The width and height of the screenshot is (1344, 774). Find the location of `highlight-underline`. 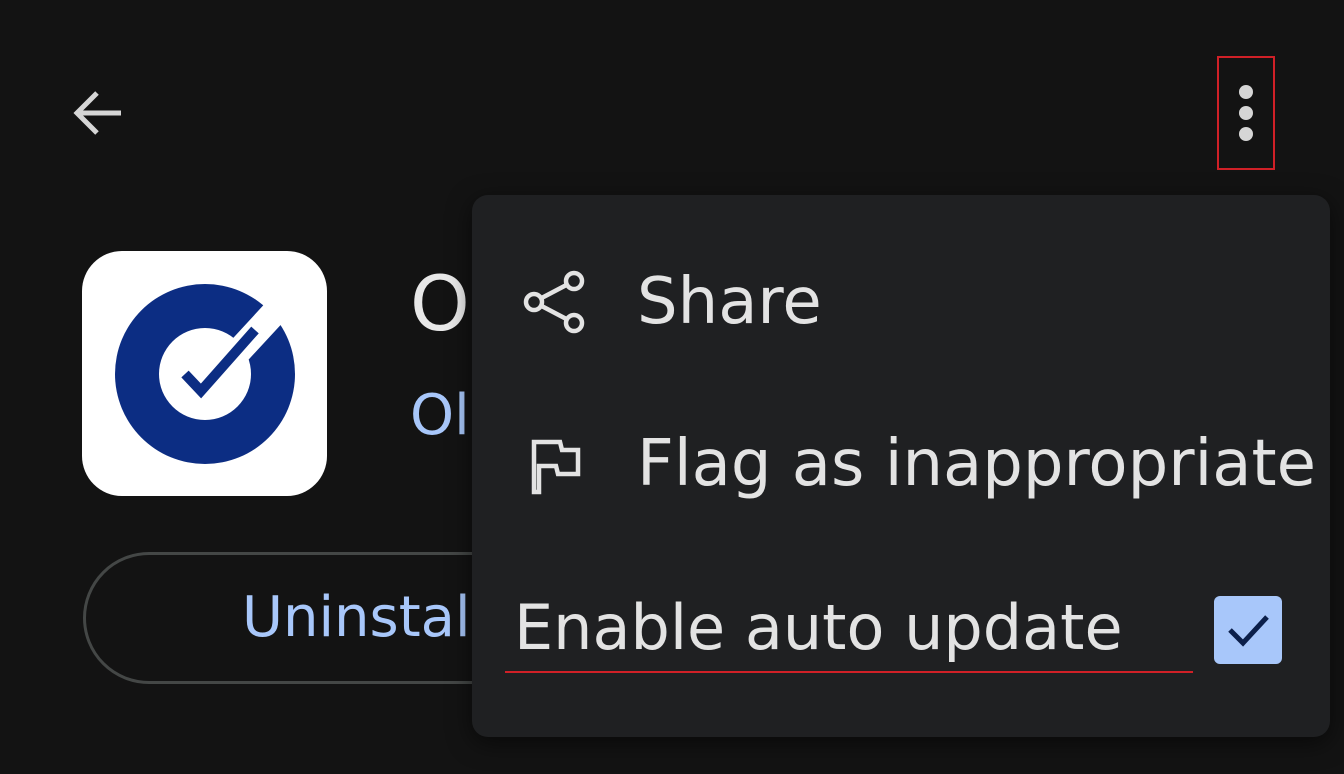

highlight-underline is located at coordinates (849, 672).